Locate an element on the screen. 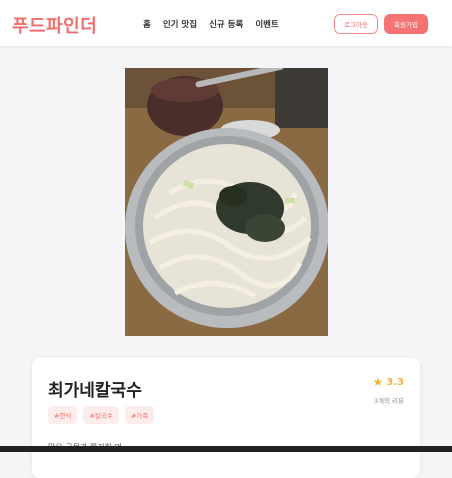 Image resolution: width=452 pixels, height=478 pixels. nav-item-home: 홈 is located at coordinates (147, 24).